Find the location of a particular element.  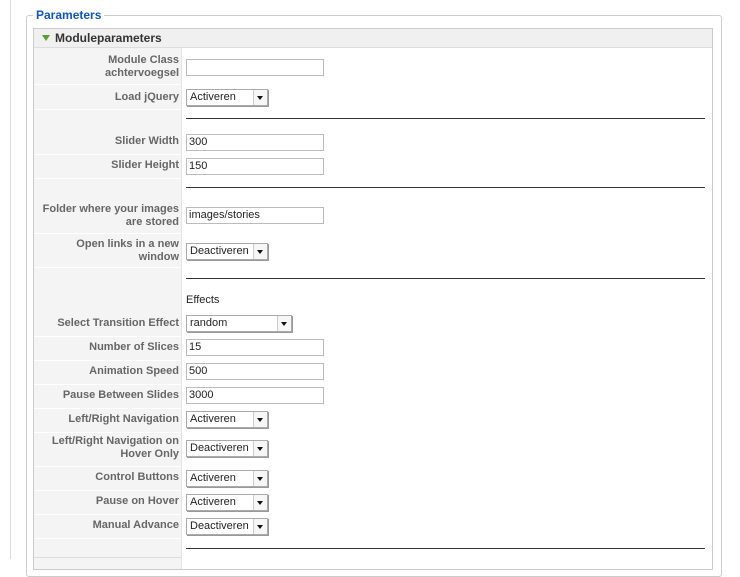

number-of-slices-label: Number of Slices is located at coordinates (134, 347).